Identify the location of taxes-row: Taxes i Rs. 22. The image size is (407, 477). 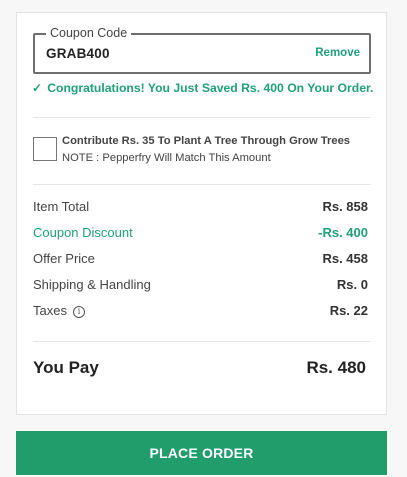
(200, 312).